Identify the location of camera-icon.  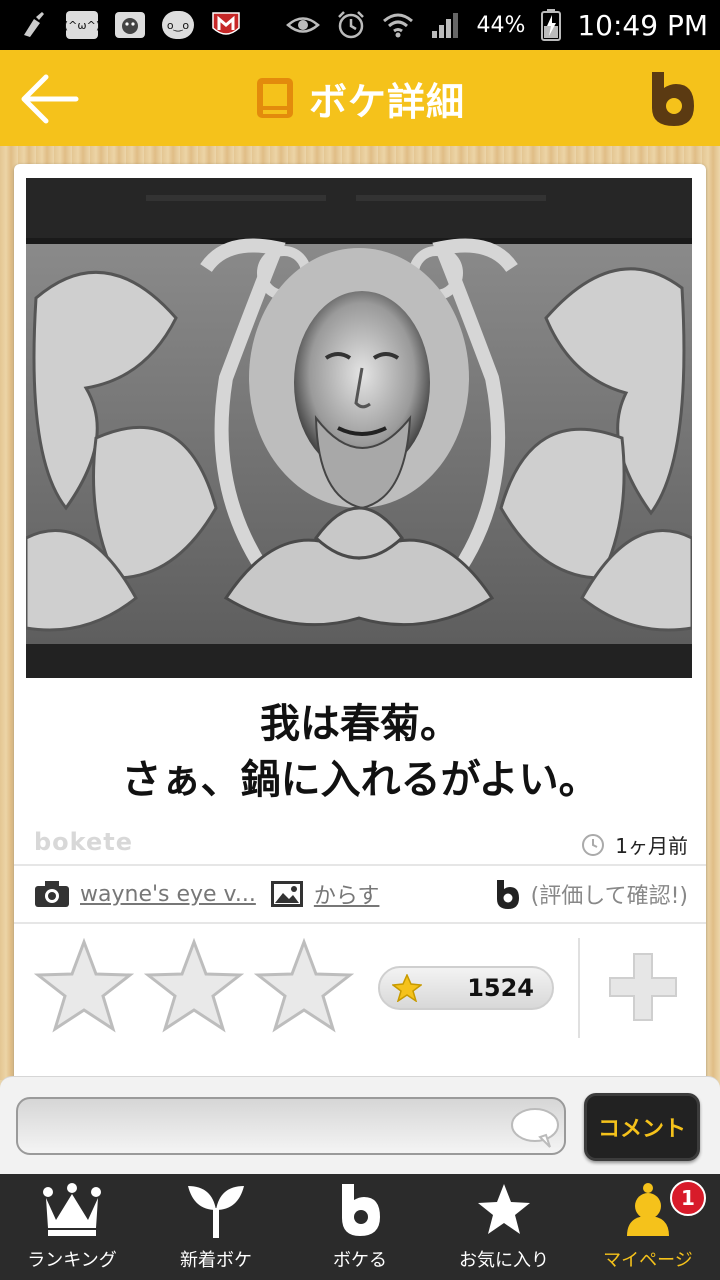
(52, 894).